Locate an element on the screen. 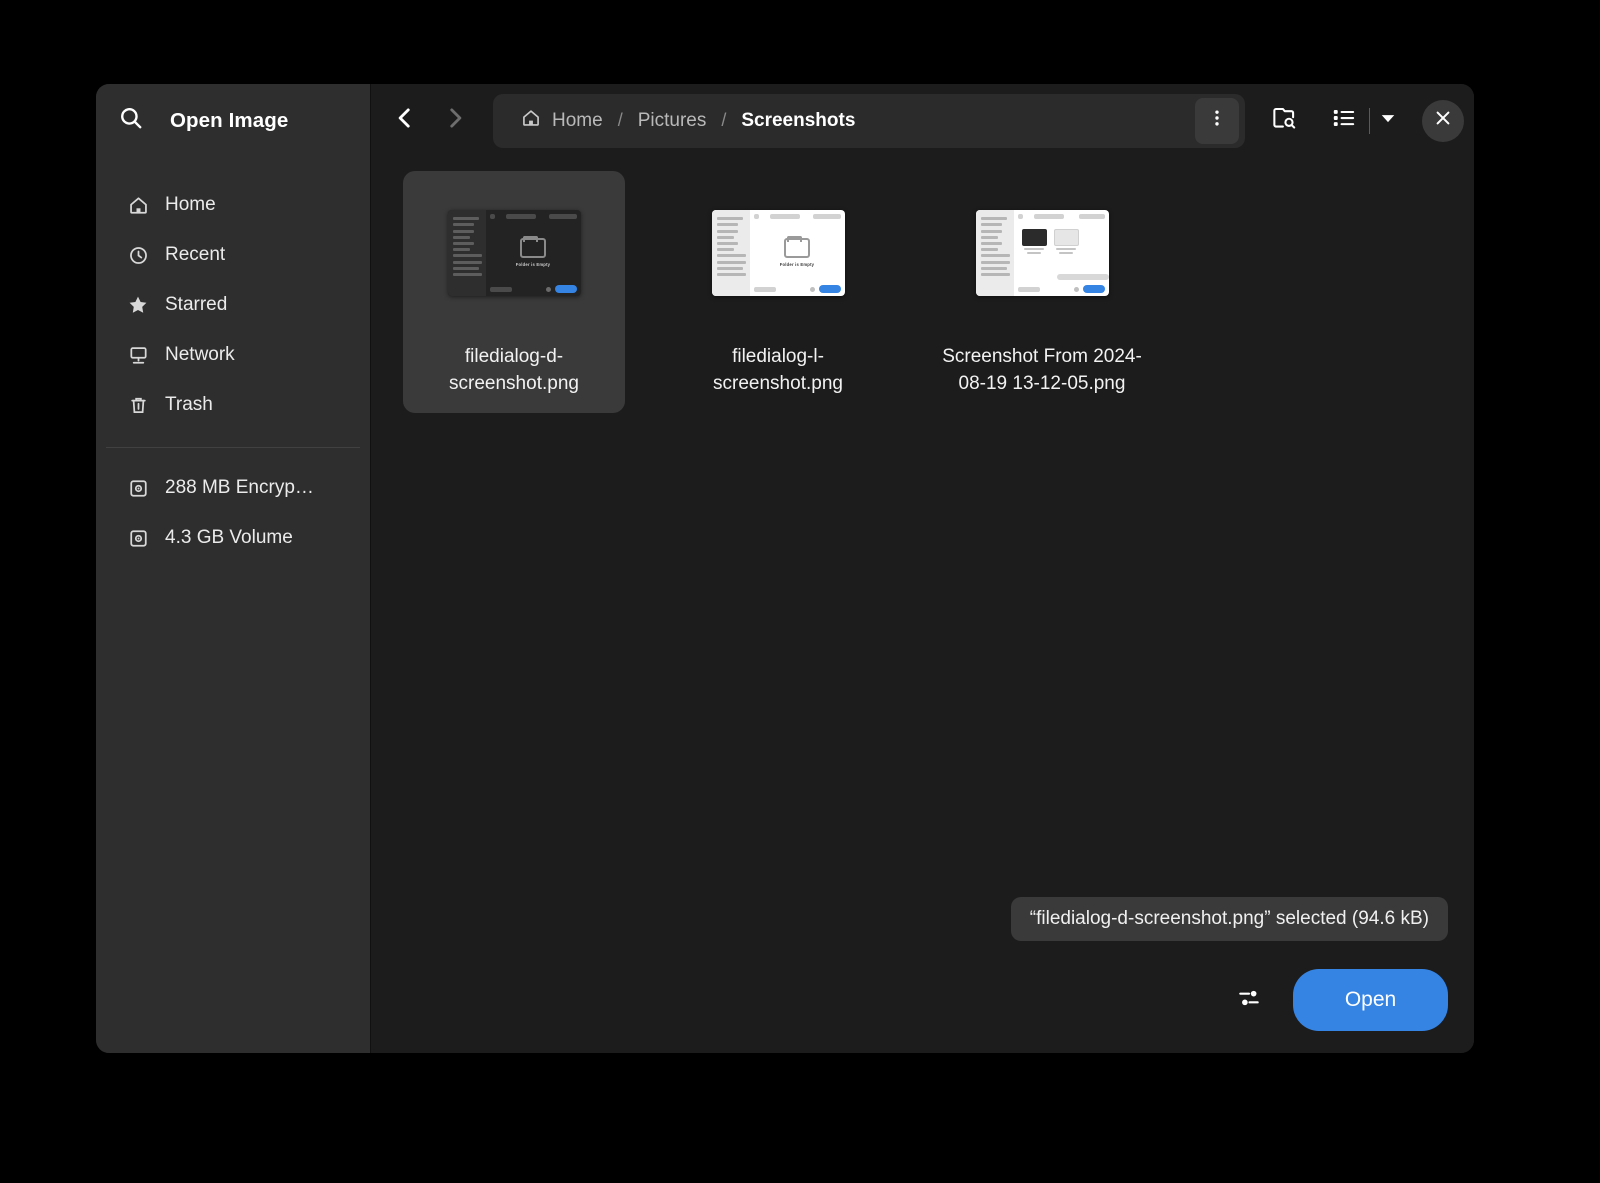  chevron-left-icon is located at coordinates (405, 120).